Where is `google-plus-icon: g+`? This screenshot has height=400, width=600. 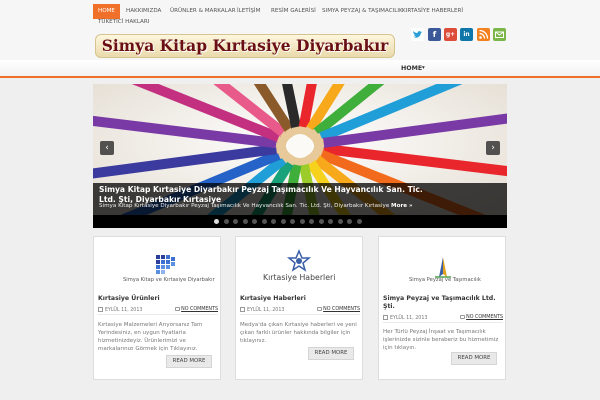 google-plus-icon: g+ is located at coordinates (450, 34).